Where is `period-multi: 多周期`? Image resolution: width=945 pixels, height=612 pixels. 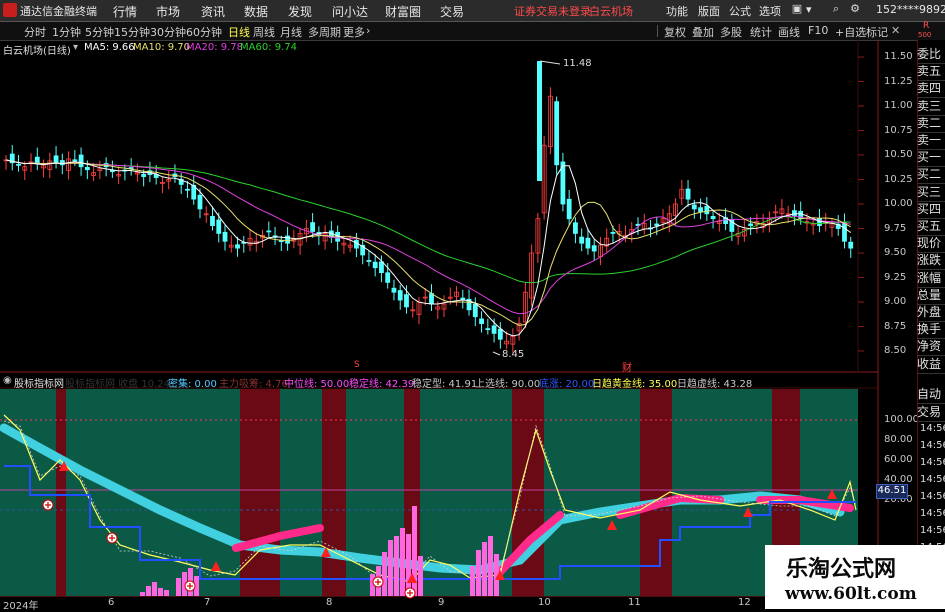
period-multi: 多周期 is located at coordinates (324, 32).